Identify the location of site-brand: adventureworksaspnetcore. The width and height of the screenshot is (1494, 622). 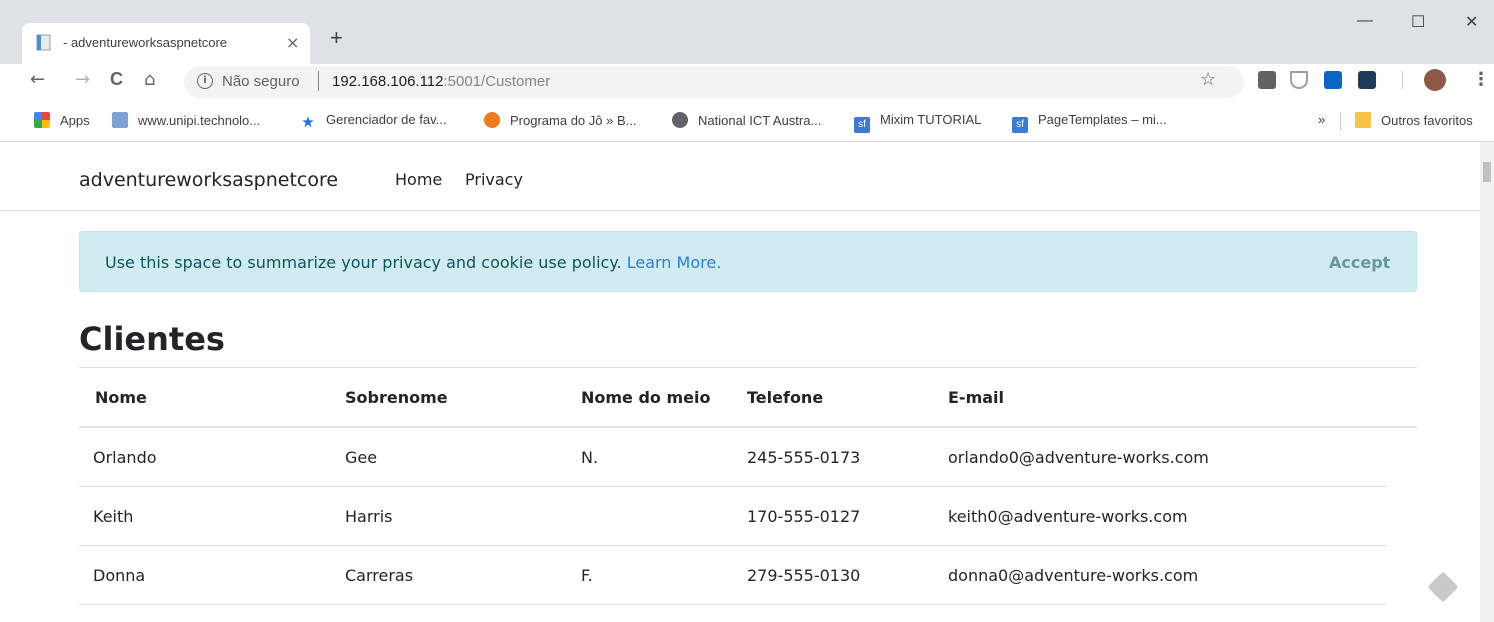
(208, 180).